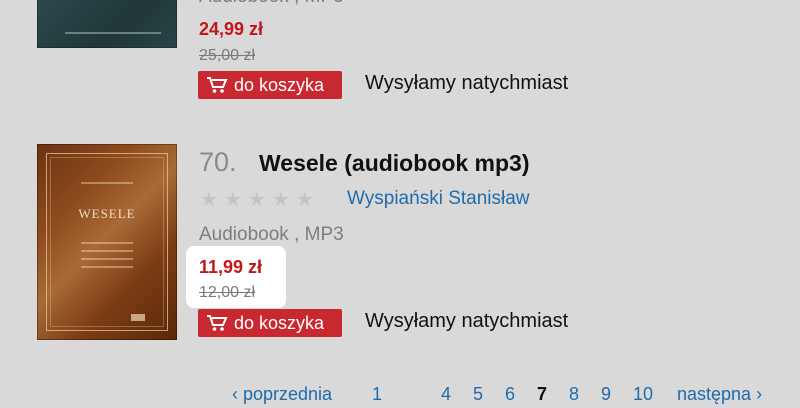 The width and height of the screenshot is (800, 408). What do you see at coordinates (227, 55) in the screenshot?
I see `item-1-old-price: 25,00 zł` at bounding box center [227, 55].